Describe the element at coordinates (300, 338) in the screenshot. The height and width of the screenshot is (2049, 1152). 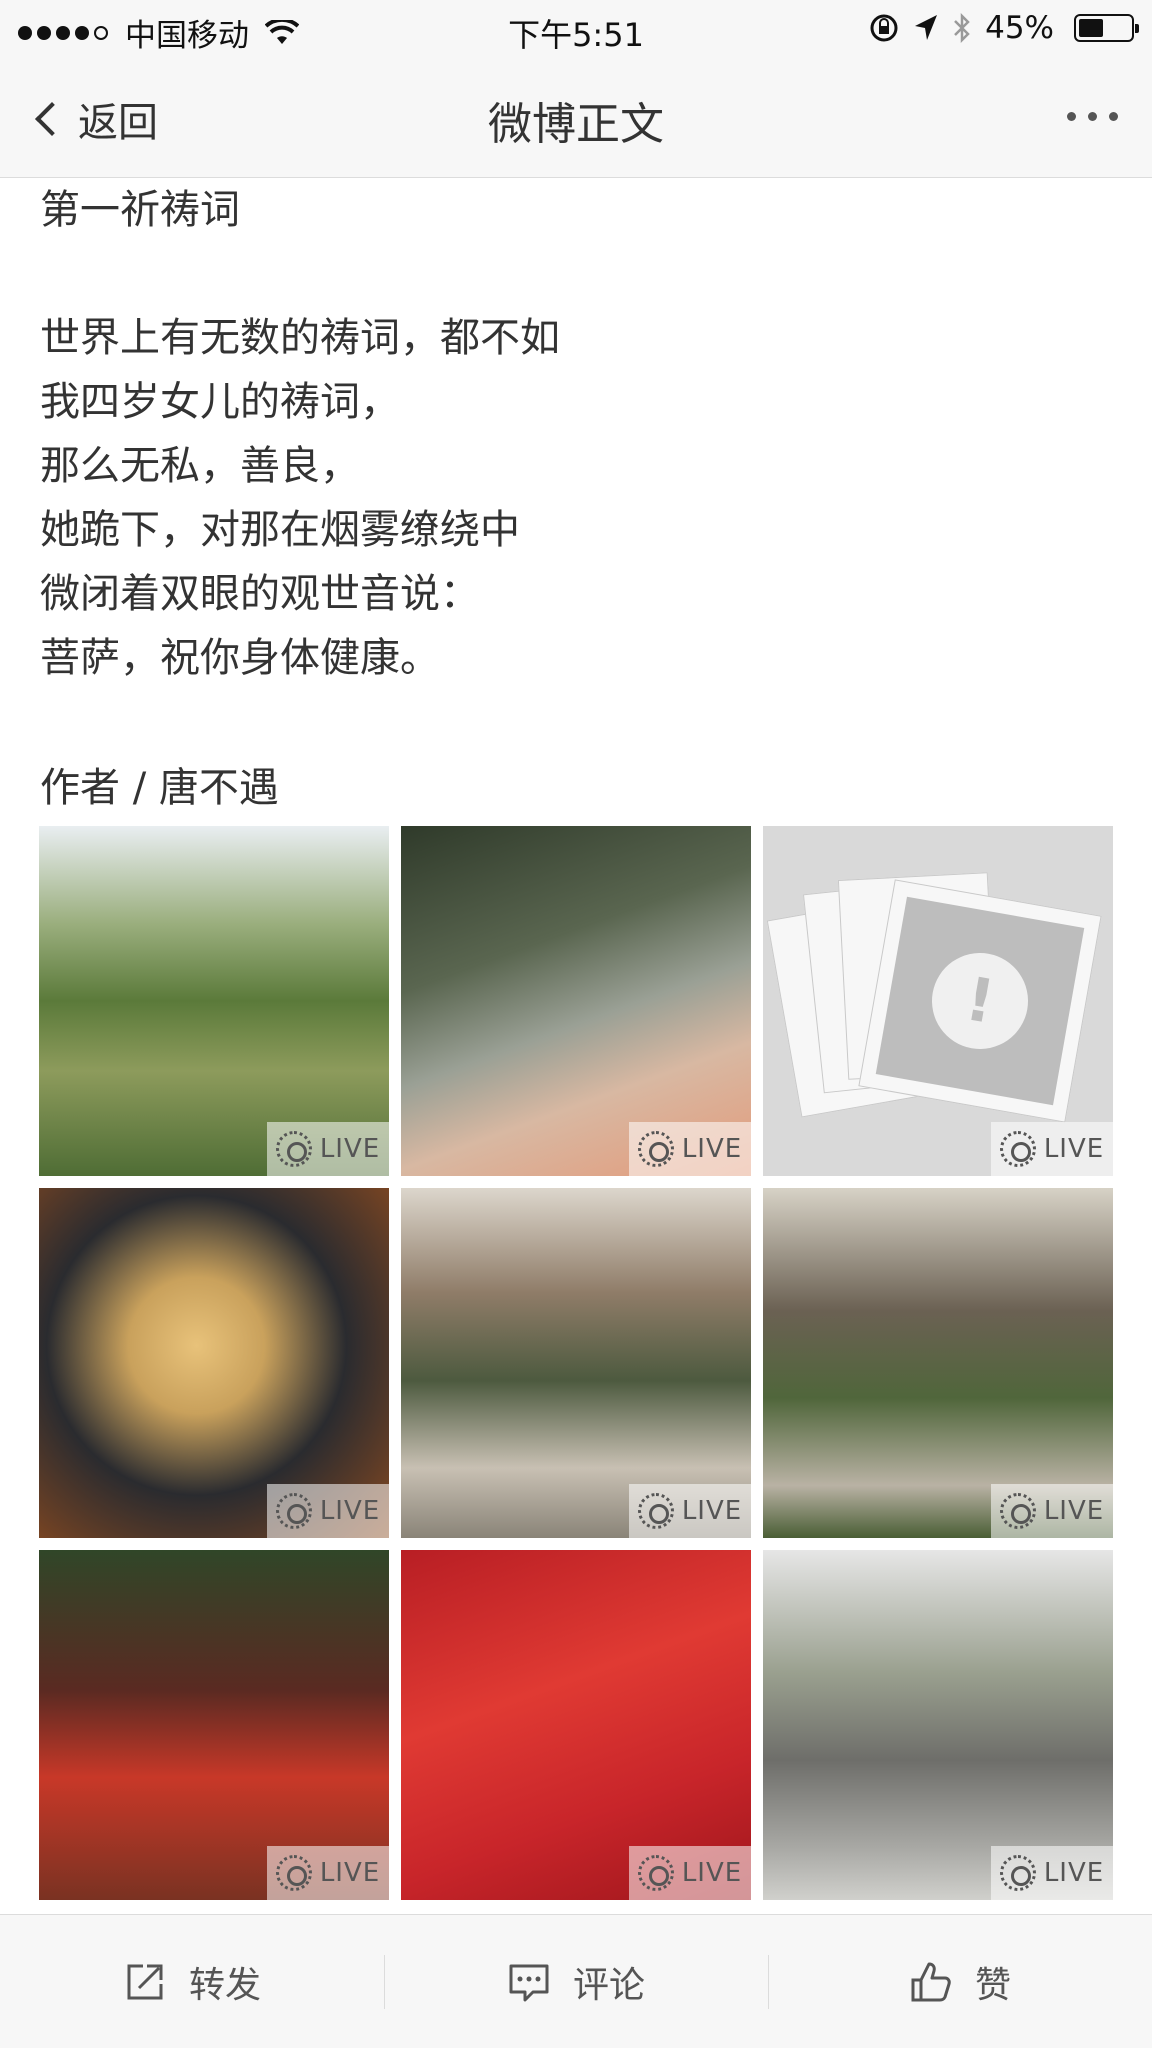
I see `poem-line: 世界上有无数的祷词，都不如` at that location.